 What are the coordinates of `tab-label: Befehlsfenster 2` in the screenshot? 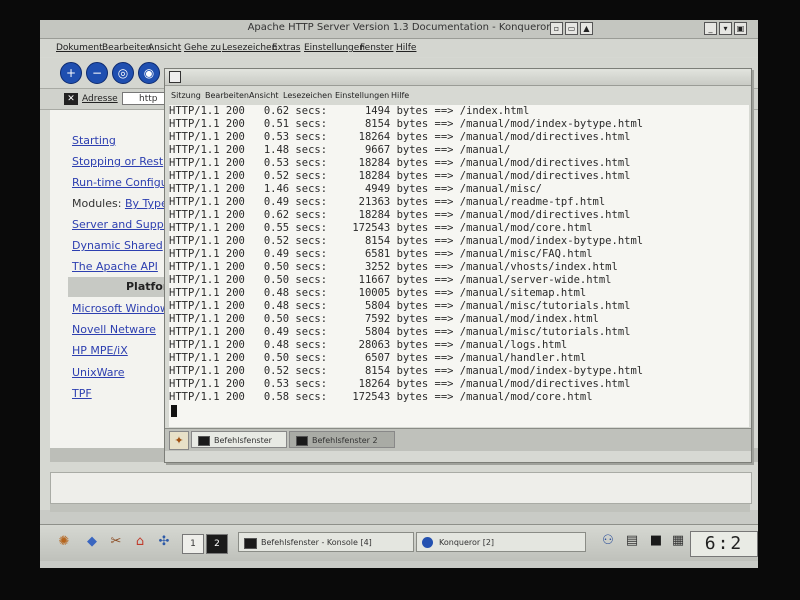 It's located at (345, 440).